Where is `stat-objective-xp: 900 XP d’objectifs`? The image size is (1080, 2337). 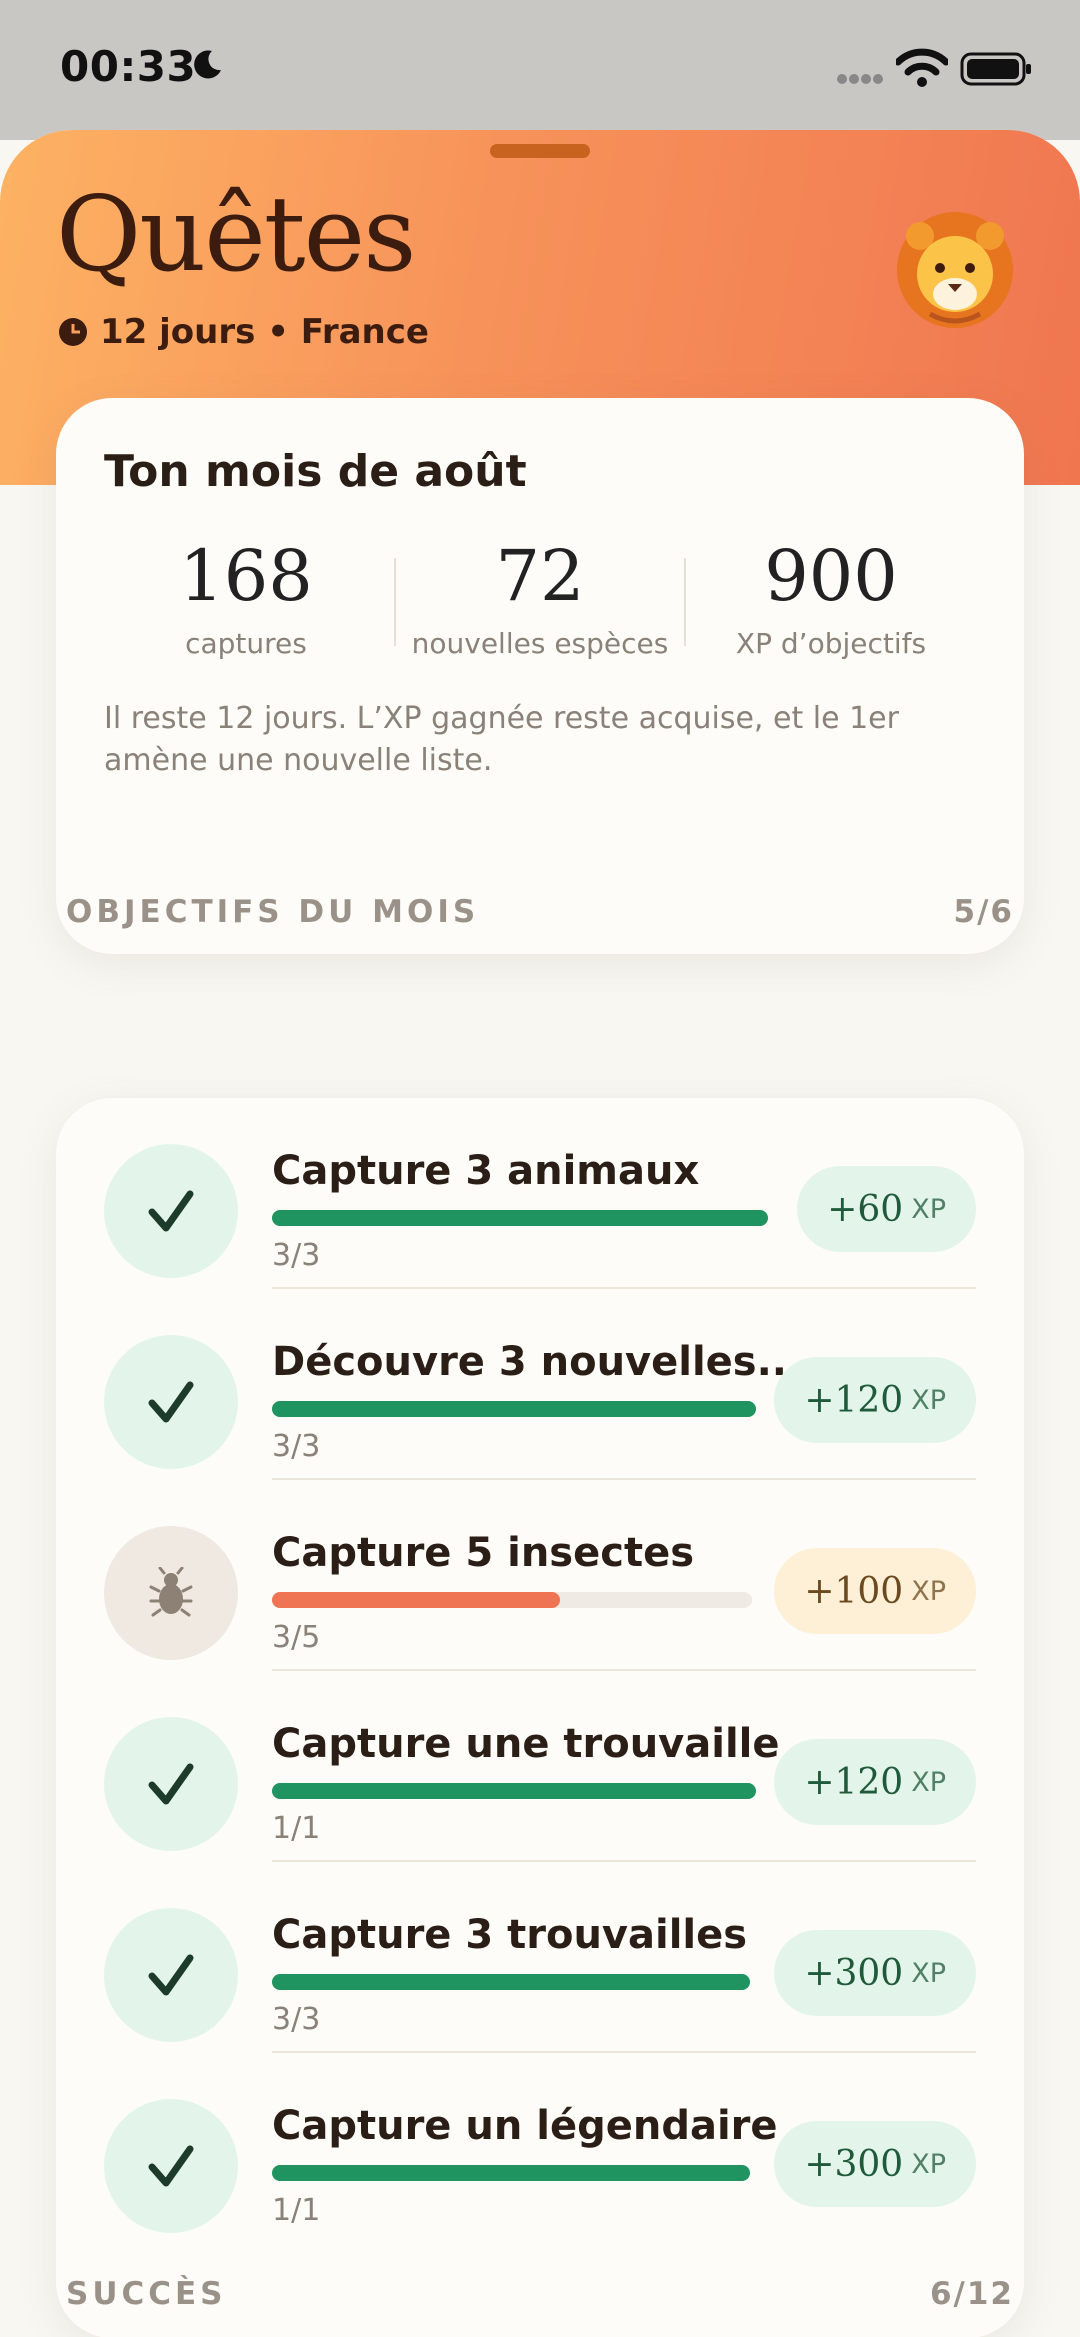 stat-objective-xp: 900 XP d’objectifs is located at coordinates (831, 598).